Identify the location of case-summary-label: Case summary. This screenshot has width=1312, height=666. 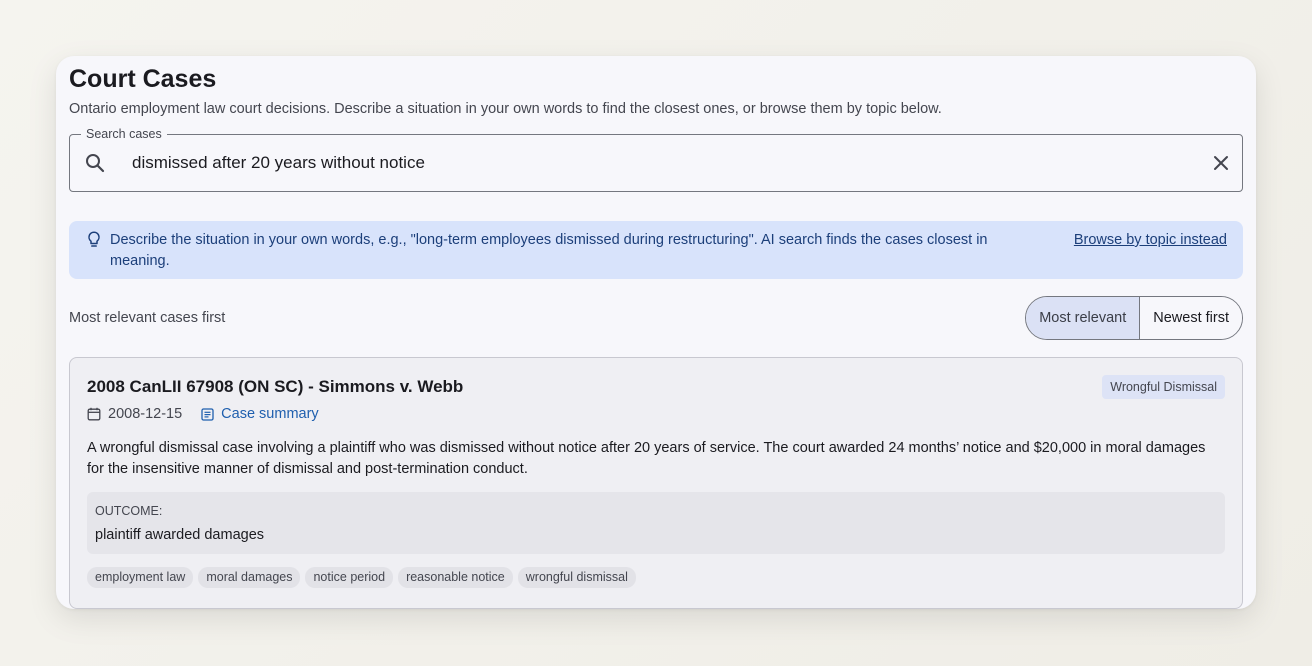
(270, 414).